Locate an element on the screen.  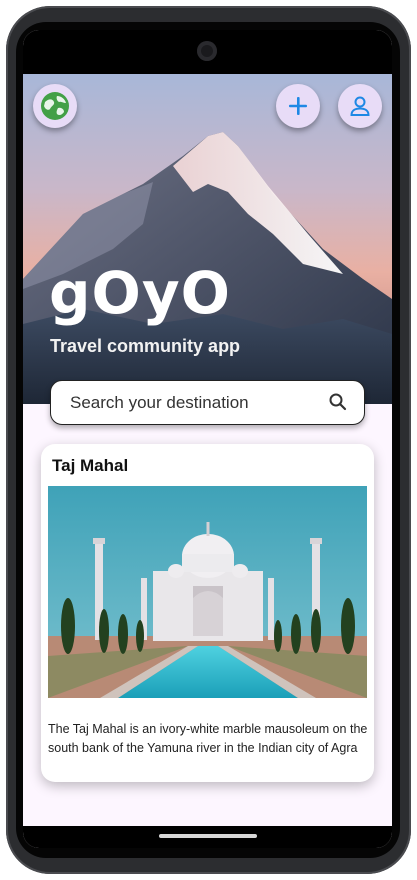
search-bar: Search your destination is located at coordinates (207, 402).